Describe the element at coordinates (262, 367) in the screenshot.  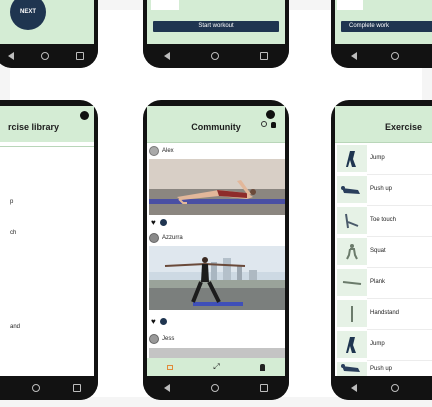
I see `tab-profile-icon` at that location.